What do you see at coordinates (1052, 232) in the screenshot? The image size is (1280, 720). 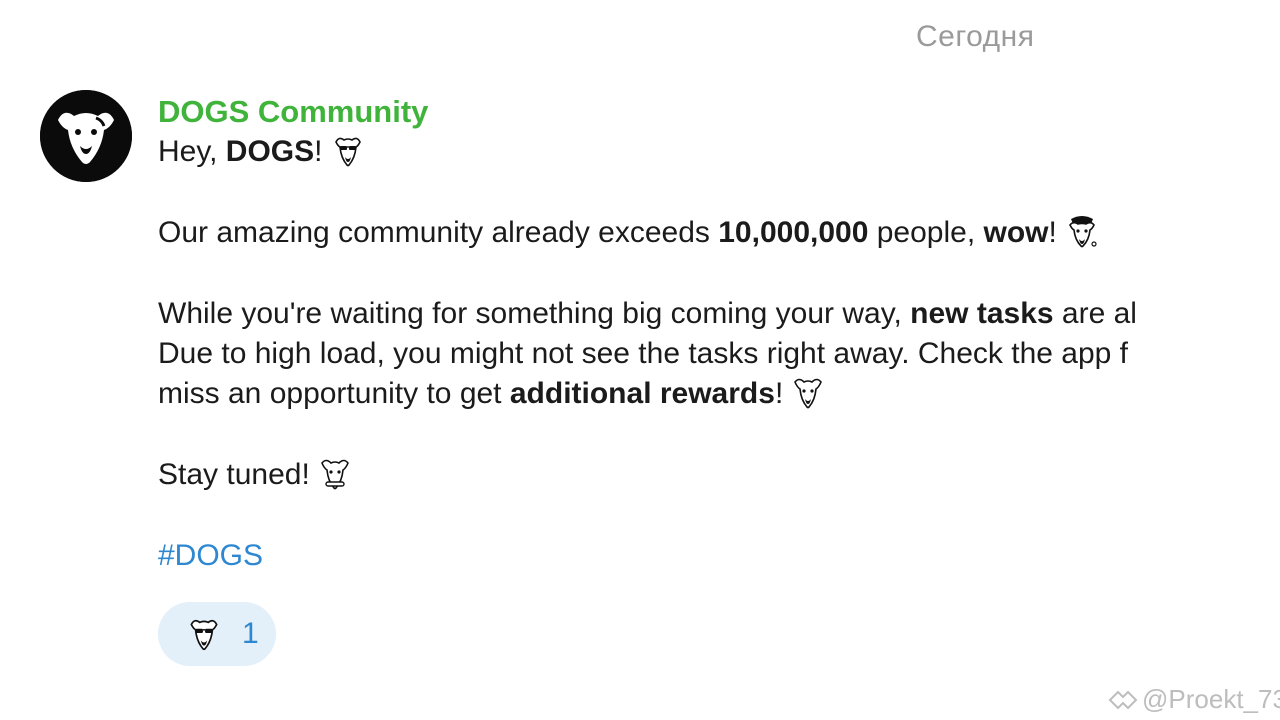 I see `para1-text-3: !` at bounding box center [1052, 232].